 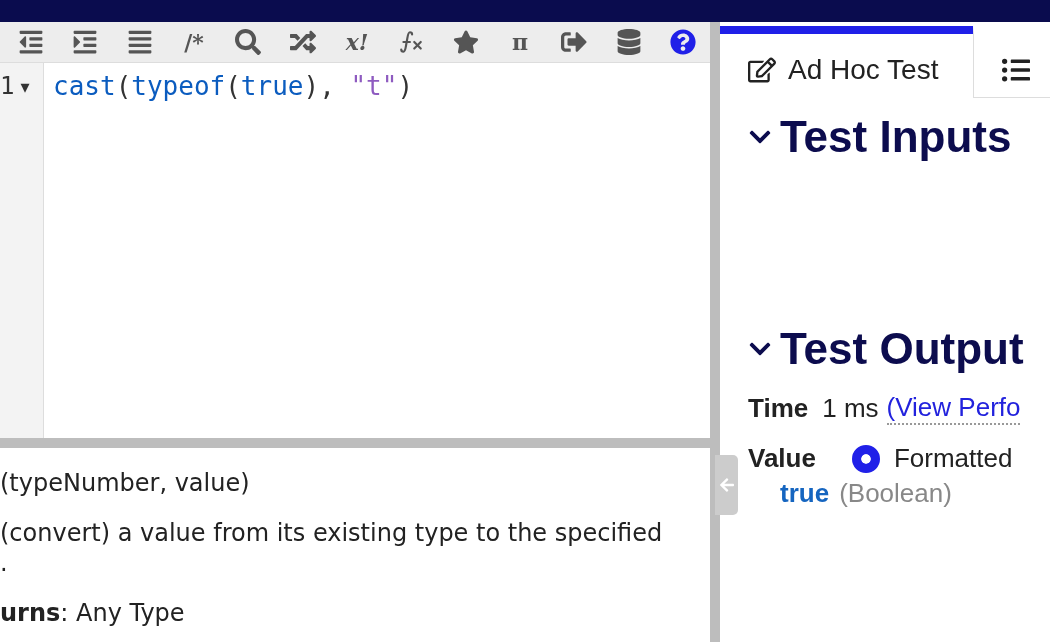 What do you see at coordinates (895, 493) in the screenshot?
I see `result-type: (Boolean)` at bounding box center [895, 493].